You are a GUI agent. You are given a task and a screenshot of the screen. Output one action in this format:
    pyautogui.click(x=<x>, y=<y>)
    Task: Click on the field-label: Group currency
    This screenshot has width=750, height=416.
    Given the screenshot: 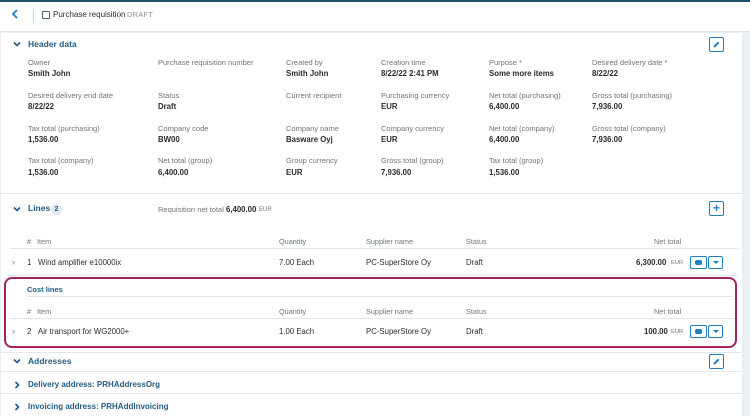 What is the action you would take?
    pyautogui.click(x=312, y=160)
    